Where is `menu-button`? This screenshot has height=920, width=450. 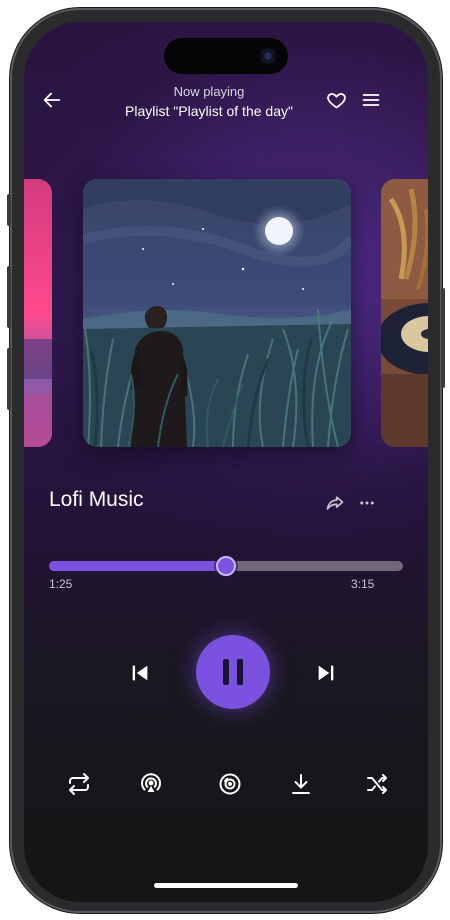 menu-button is located at coordinates (371, 100).